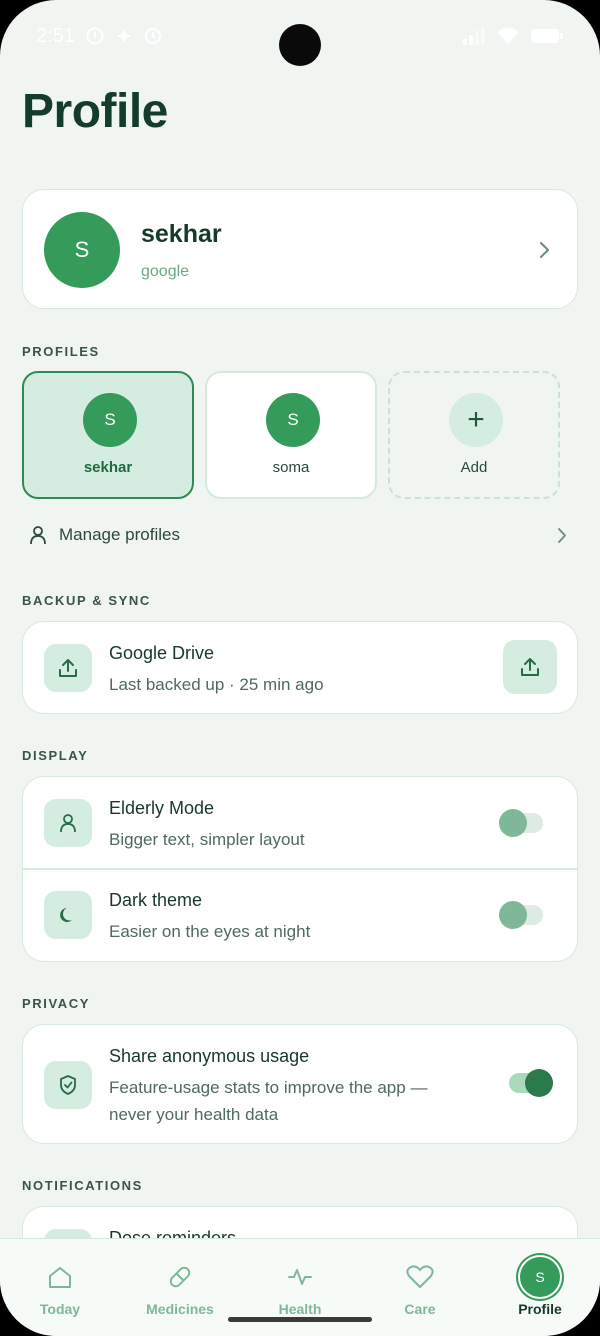  Describe the element at coordinates (56, 1003) in the screenshot. I see `section-label-privacy: PRIVACY` at that location.